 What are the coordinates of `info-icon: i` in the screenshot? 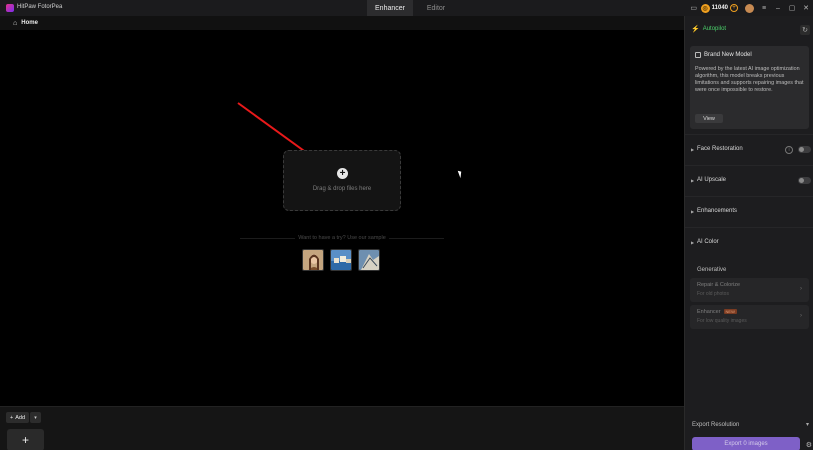 It's located at (789, 150).